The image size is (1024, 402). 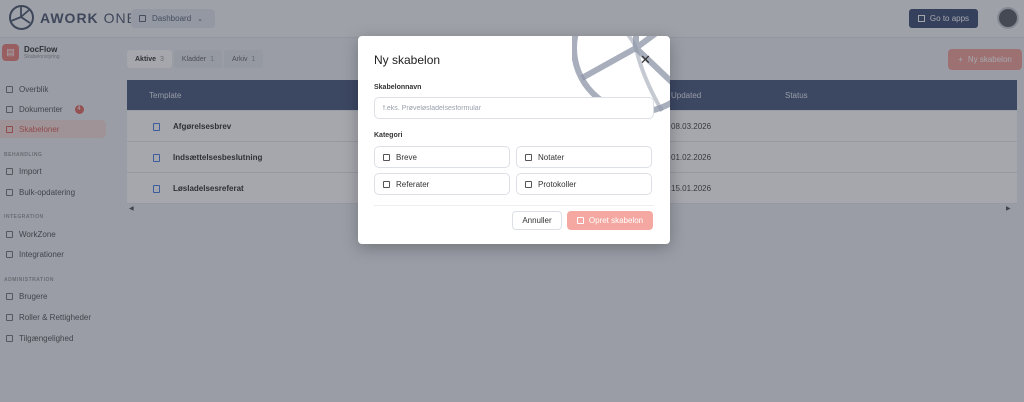 What do you see at coordinates (398, 87) in the screenshot?
I see `template-name-label: Skabelonnavn` at bounding box center [398, 87].